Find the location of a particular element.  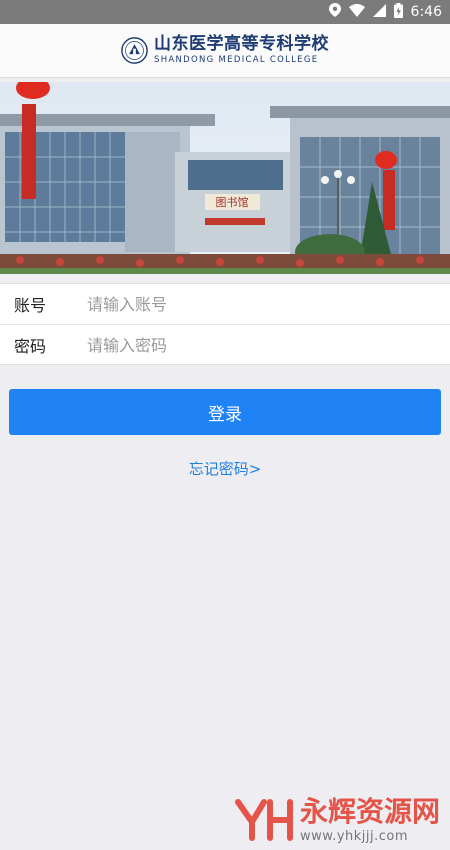

watermark-logo-icon is located at coordinates (263, 820).